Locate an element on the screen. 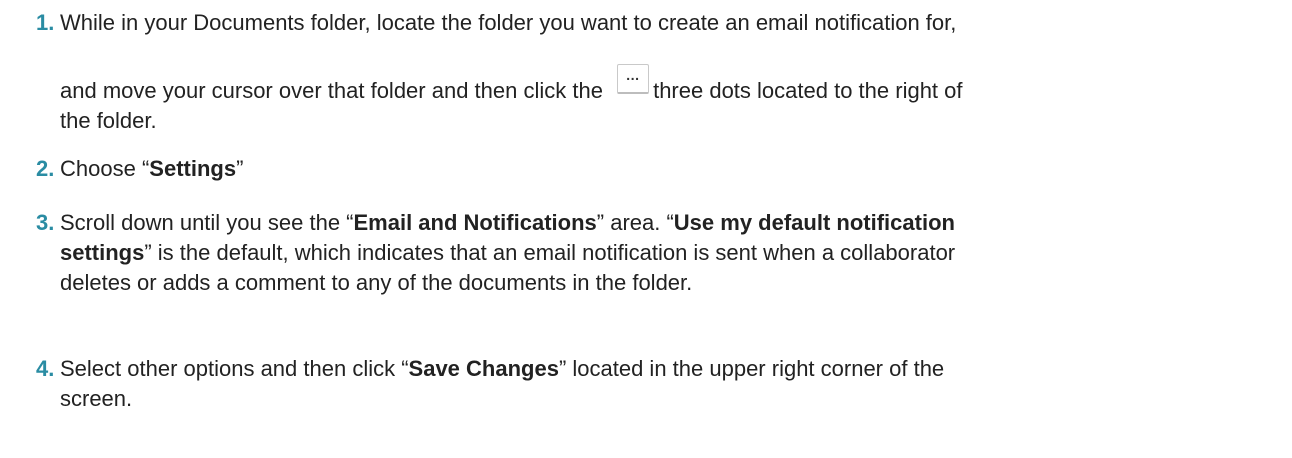 This screenshot has height=458, width=1292. default-settings-term-part-2: settings is located at coordinates (102, 252).